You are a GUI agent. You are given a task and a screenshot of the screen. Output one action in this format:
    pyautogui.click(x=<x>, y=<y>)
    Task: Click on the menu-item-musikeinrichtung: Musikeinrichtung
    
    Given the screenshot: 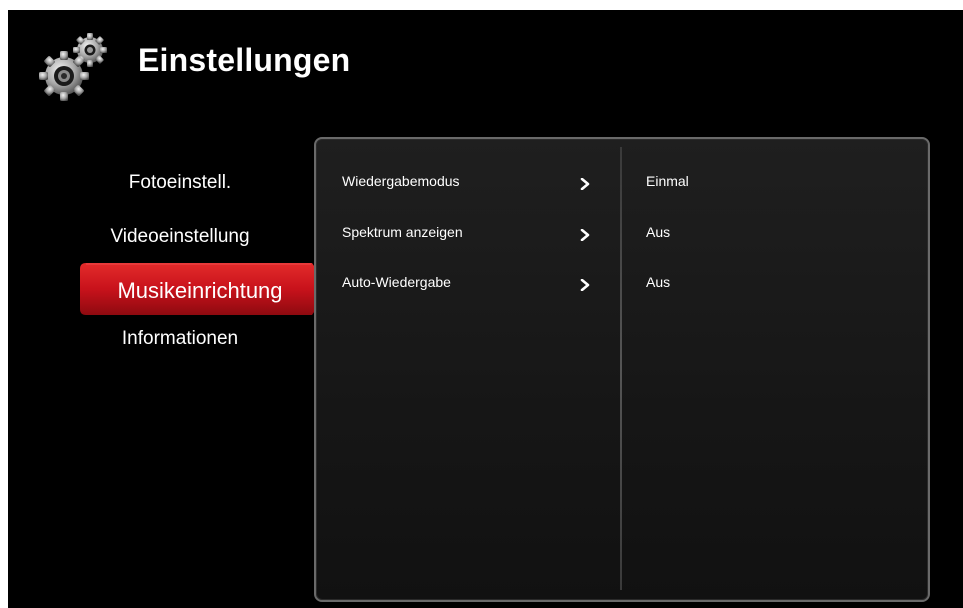 What is the action you would take?
    pyautogui.click(x=206, y=289)
    